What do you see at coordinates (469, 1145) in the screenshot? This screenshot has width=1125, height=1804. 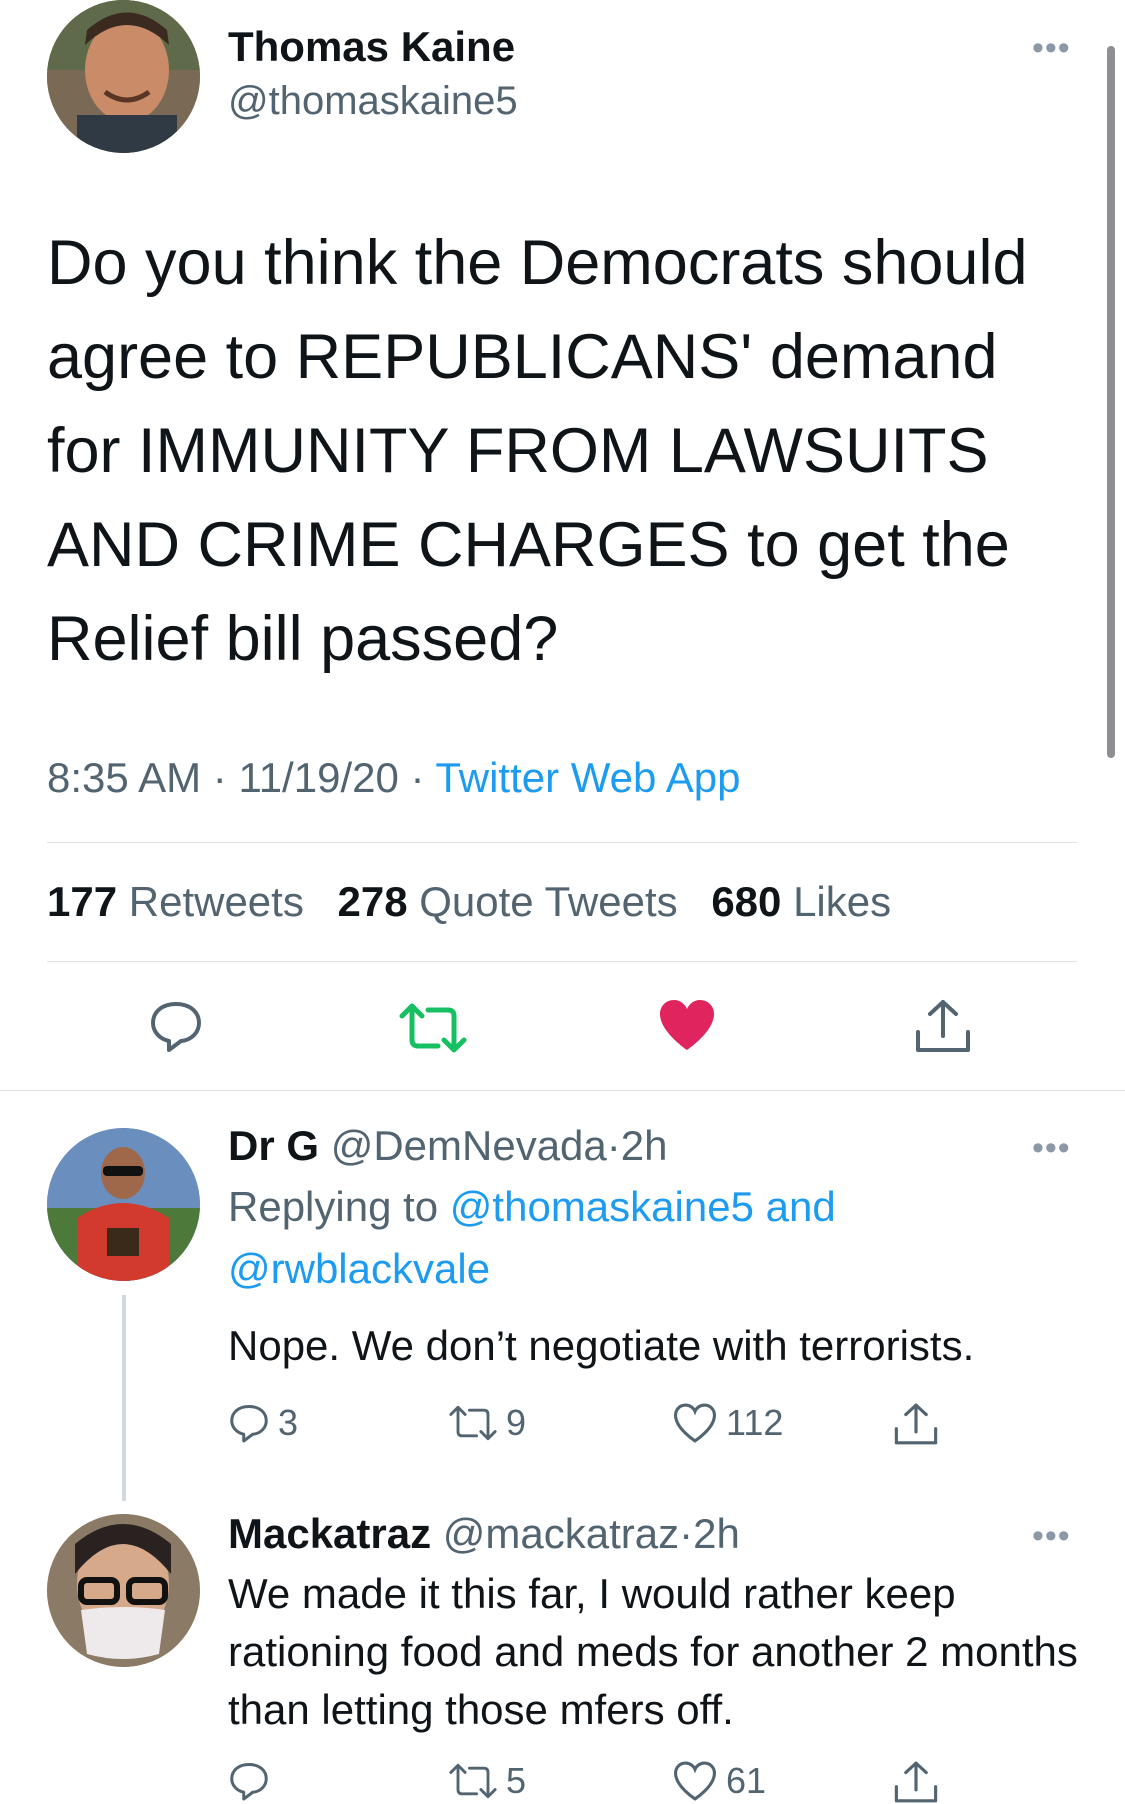 I see `reply-author-handle: @DemNevada` at bounding box center [469, 1145].